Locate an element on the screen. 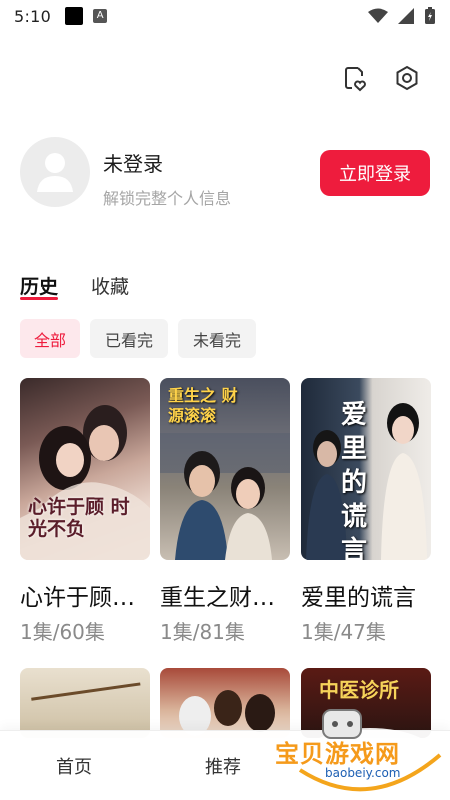  drama-cover: 重生之 财源滚滚 is located at coordinates (225, 469).